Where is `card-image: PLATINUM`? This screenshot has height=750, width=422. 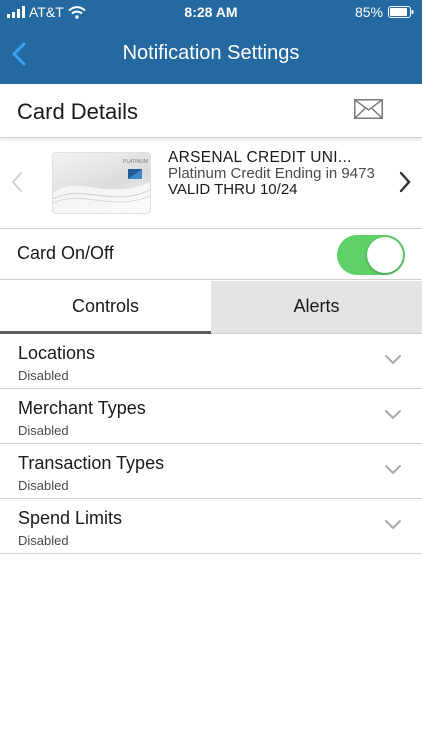
card-image: PLATINUM is located at coordinates (101, 183).